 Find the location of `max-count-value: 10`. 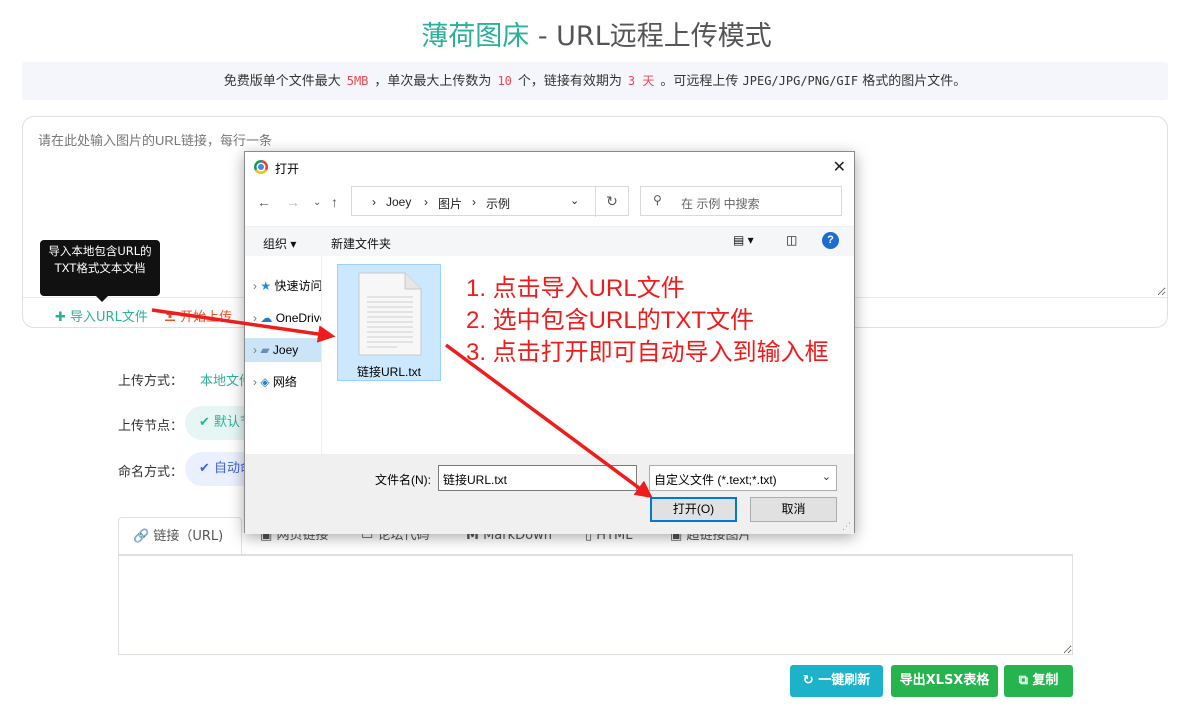

max-count-value: 10 is located at coordinates (504, 81).